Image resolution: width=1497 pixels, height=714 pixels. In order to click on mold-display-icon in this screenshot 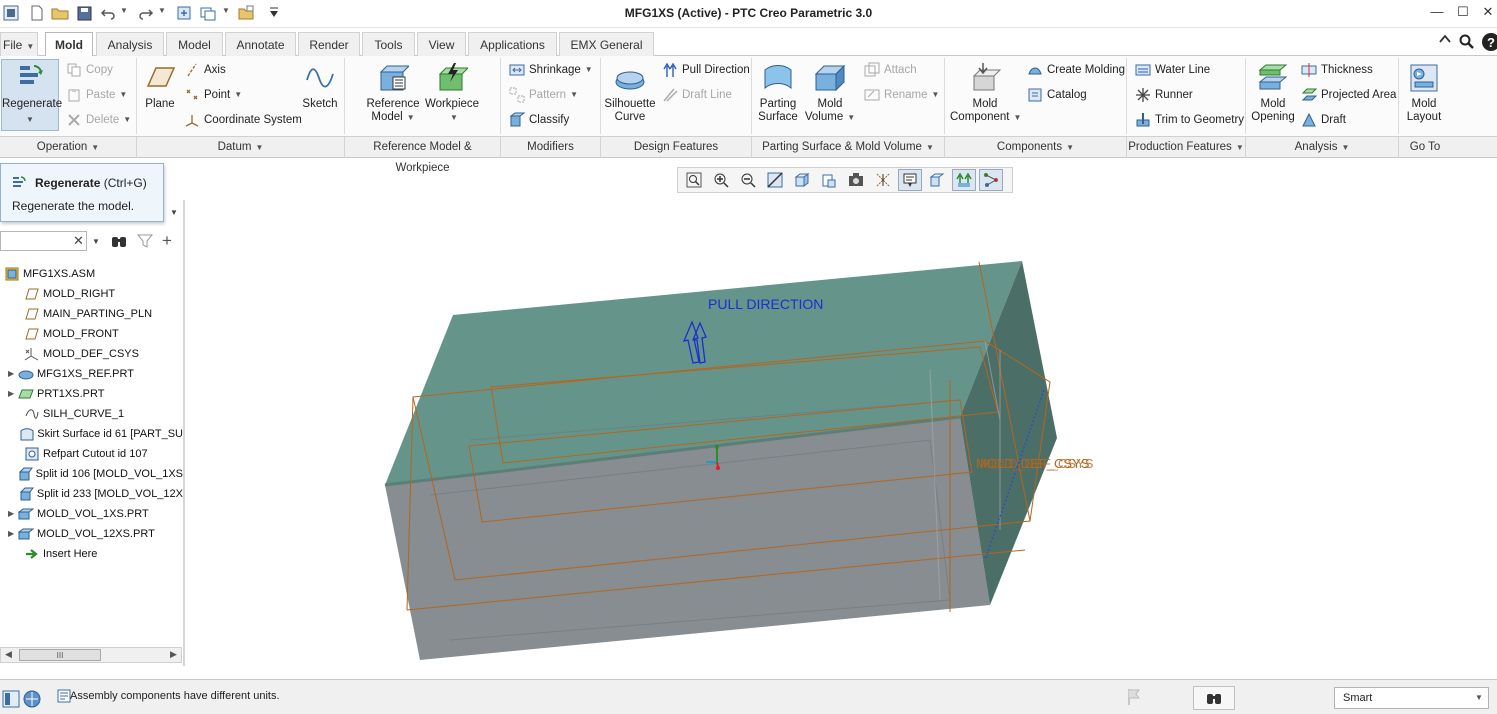, I will do `click(964, 180)`.